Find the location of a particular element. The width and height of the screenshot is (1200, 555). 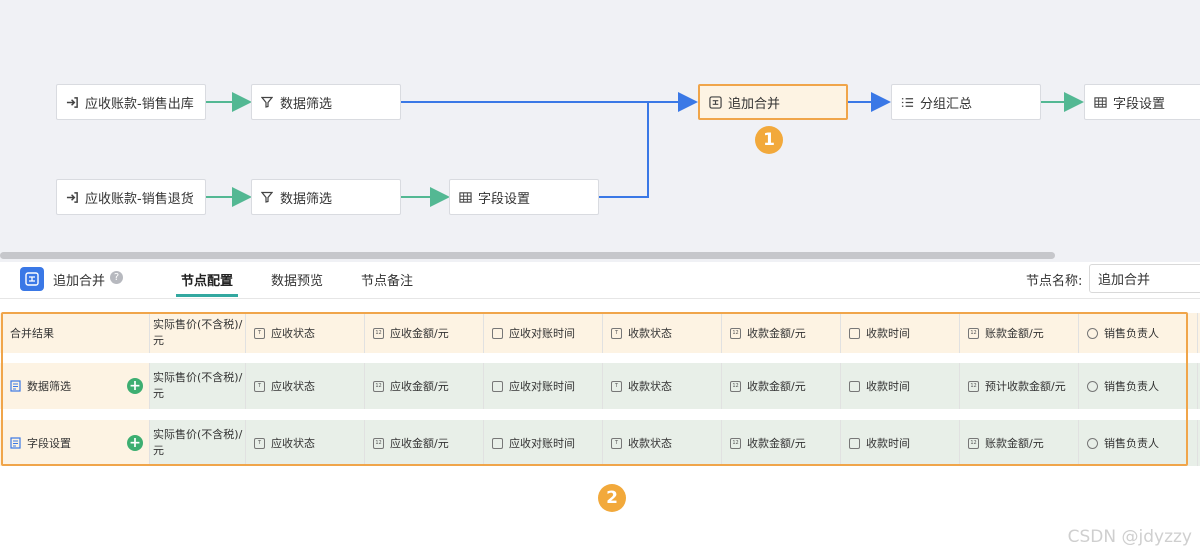

tab-node-config: 节点配置 is located at coordinates (207, 279).